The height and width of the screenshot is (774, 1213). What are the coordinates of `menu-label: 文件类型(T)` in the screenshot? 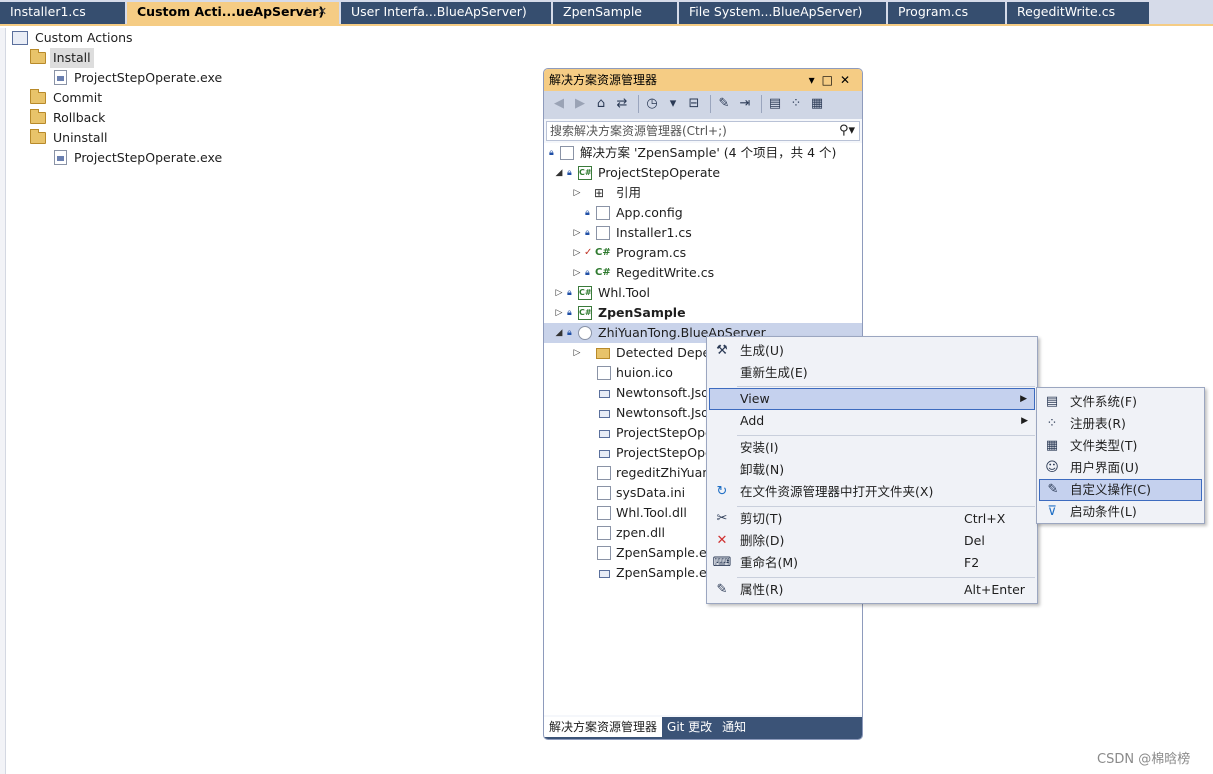 It's located at (1104, 445).